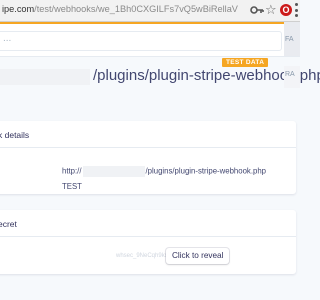  What do you see at coordinates (198, 256) in the screenshot?
I see `reveal-secret-button: Click to reveal` at bounding box center [198, 256].